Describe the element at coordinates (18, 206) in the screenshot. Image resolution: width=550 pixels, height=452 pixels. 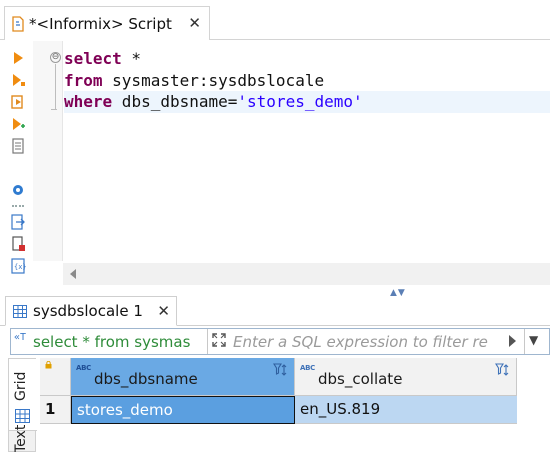
I see `toolbar-separator` at that location.